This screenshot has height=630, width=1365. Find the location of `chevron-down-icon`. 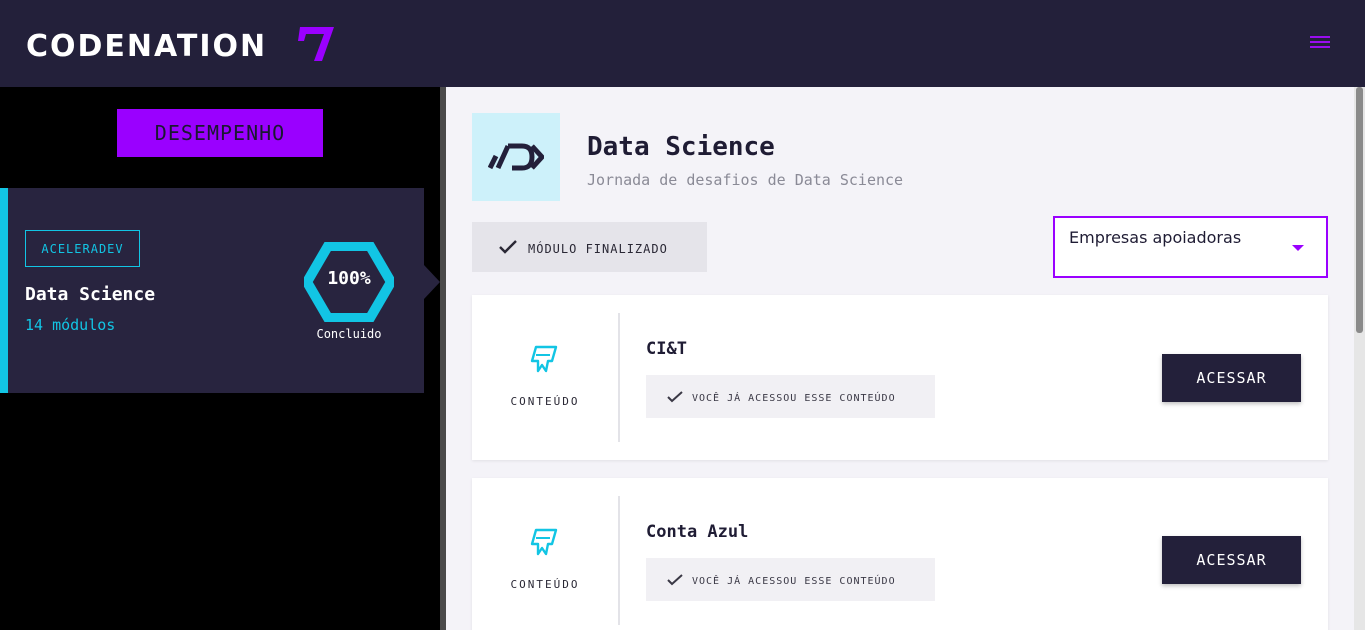

chevron-down-icon is located at coordinates (1298, 248).